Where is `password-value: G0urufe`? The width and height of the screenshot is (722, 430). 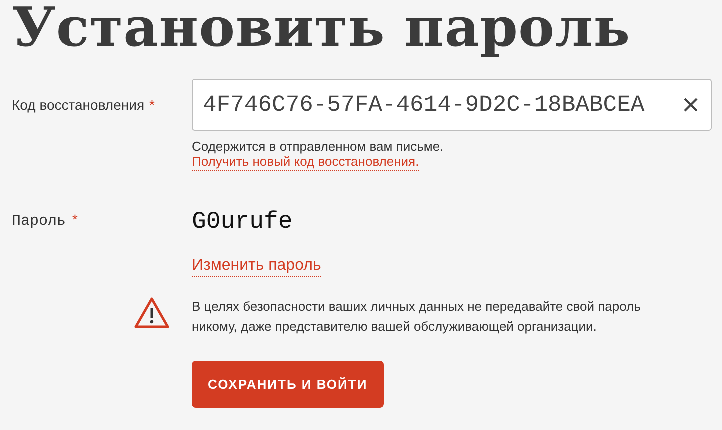
password-value: G0urufe is located at coordinates (242, 222).